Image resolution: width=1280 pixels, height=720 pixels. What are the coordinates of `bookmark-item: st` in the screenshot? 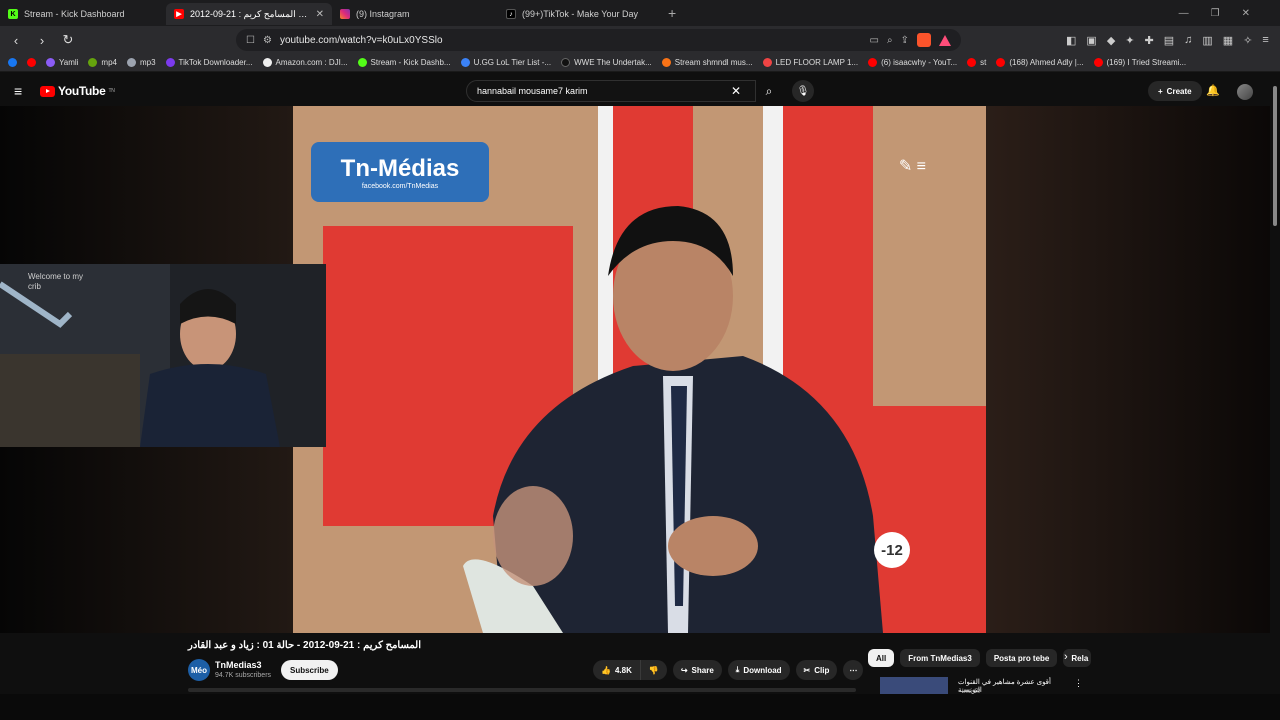 It's located at (976, 62).